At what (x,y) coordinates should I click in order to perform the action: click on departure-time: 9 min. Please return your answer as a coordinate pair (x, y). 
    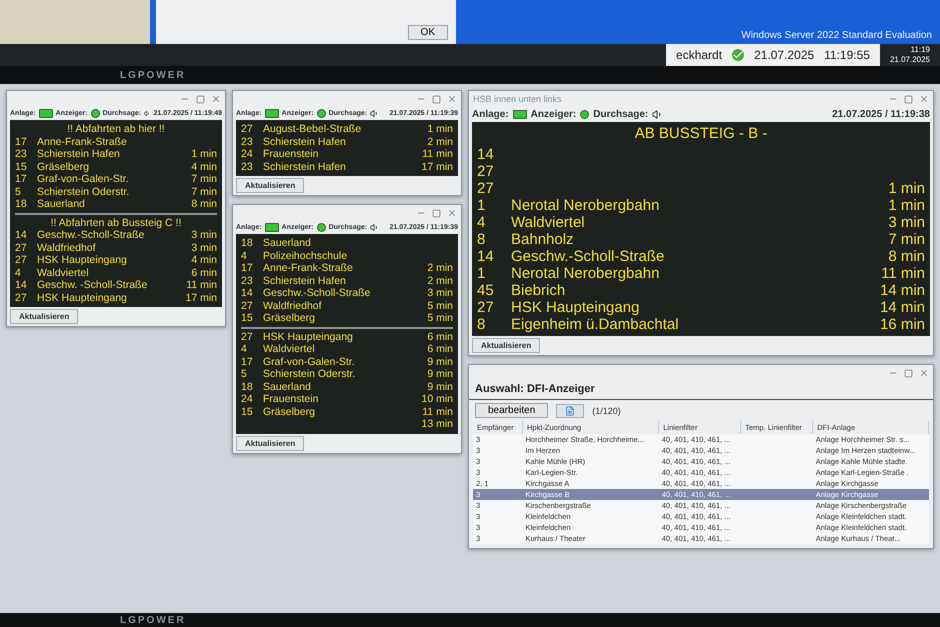
    Looking at the image, I should click on (440, 374).